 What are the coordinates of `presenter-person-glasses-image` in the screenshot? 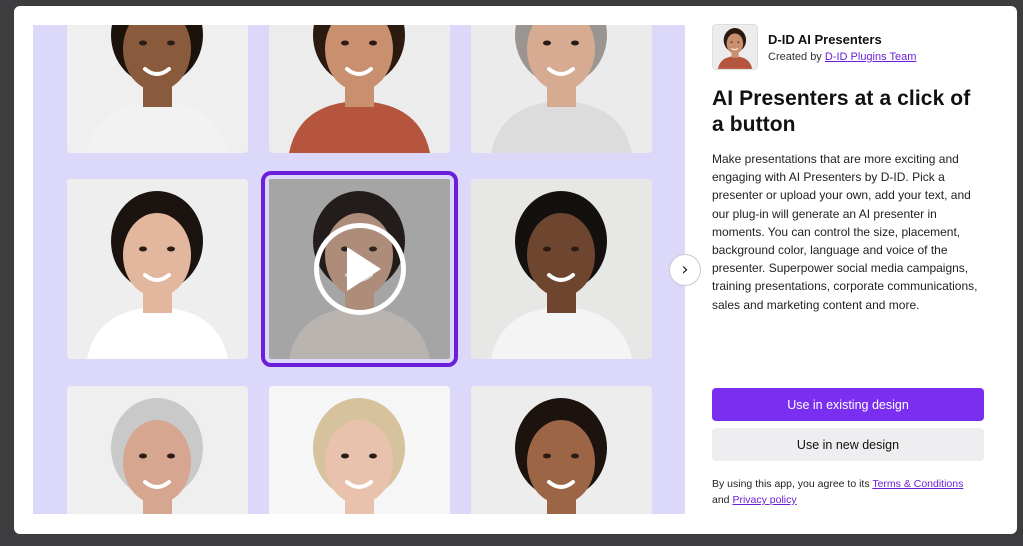 It's located at (561, 269).